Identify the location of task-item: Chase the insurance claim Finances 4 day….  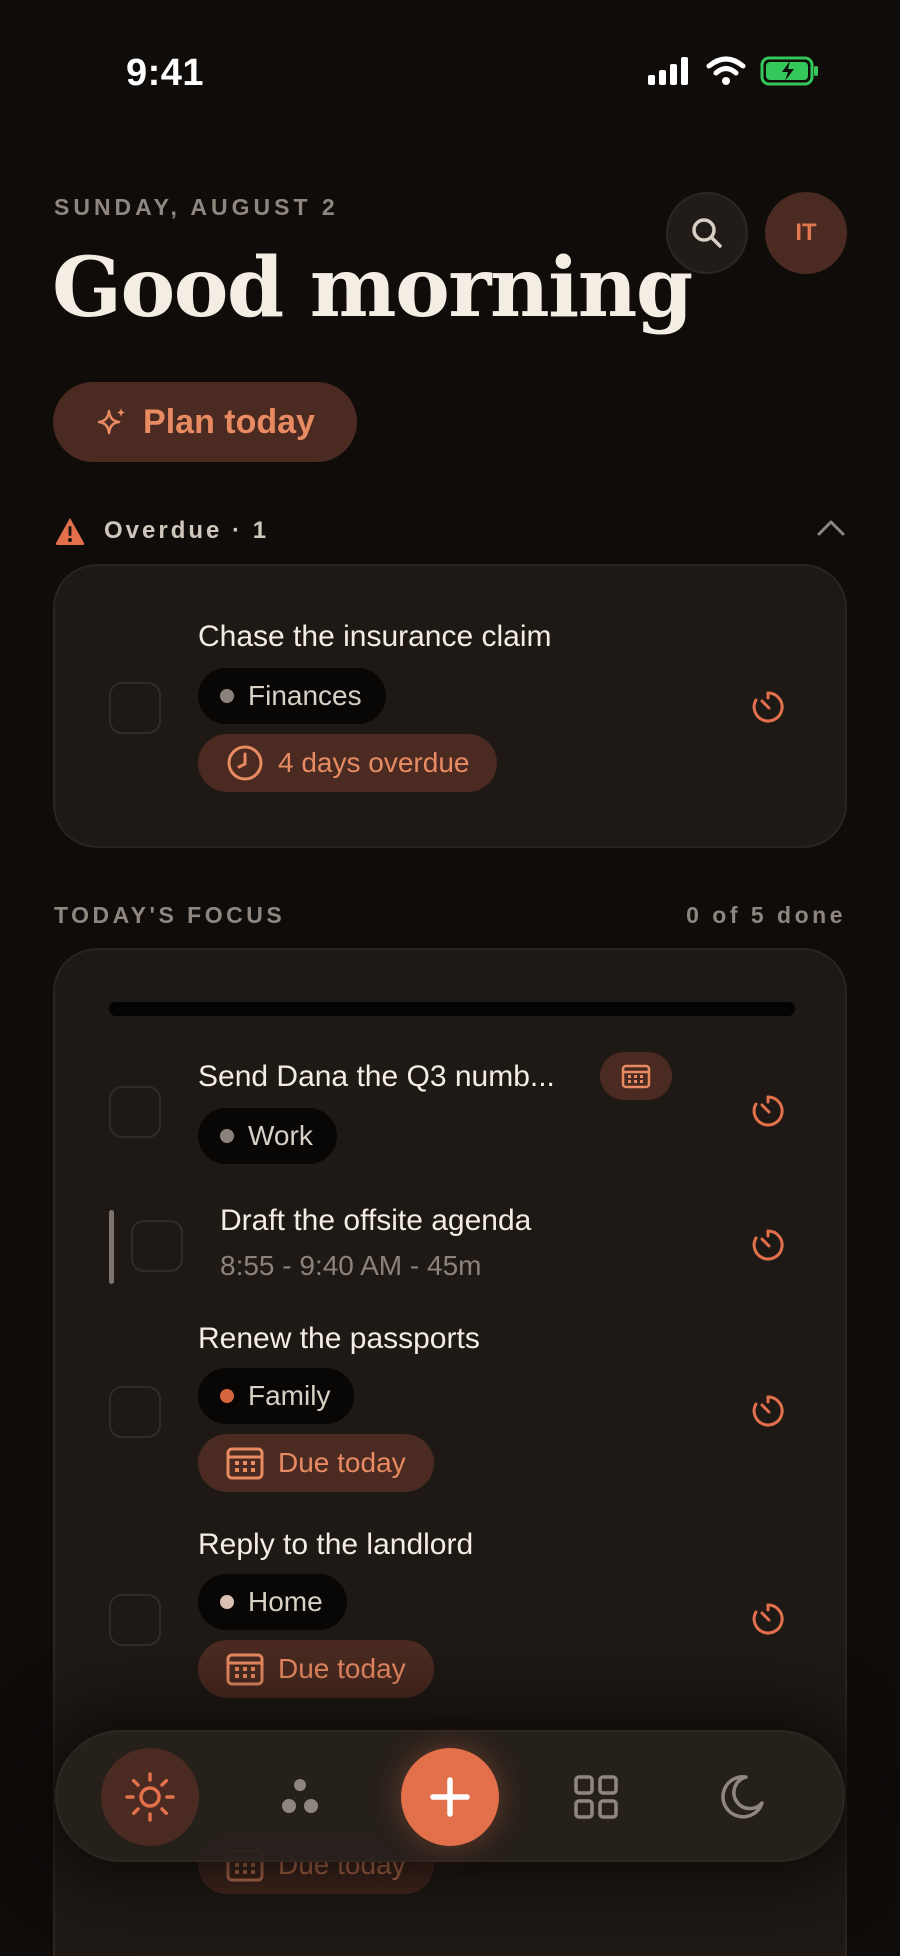
(450, 708).